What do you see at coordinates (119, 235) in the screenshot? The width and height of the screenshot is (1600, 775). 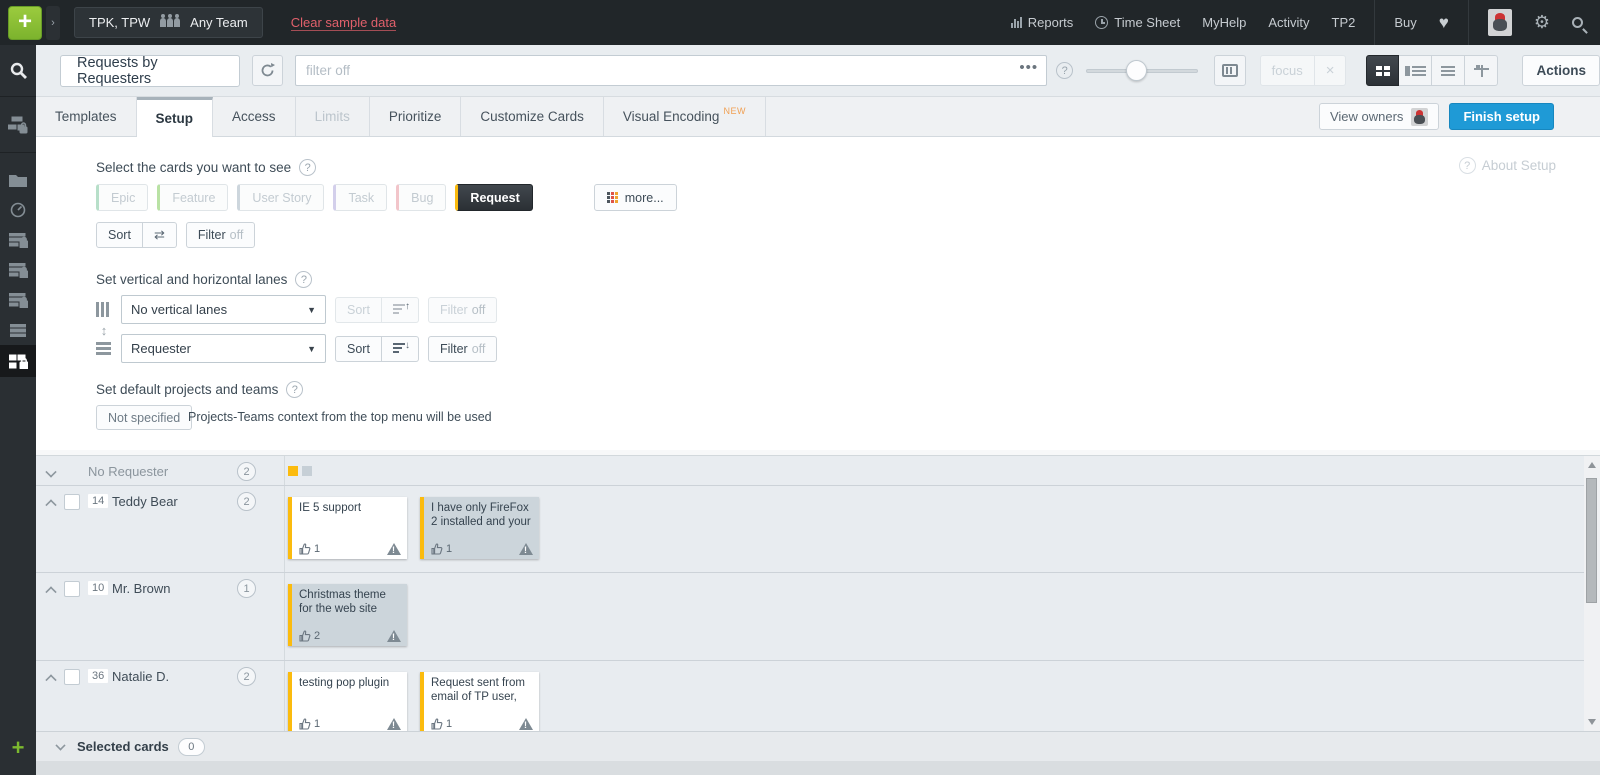 I see `cards-sort-button: Sort` at bounding box center [119, 235].